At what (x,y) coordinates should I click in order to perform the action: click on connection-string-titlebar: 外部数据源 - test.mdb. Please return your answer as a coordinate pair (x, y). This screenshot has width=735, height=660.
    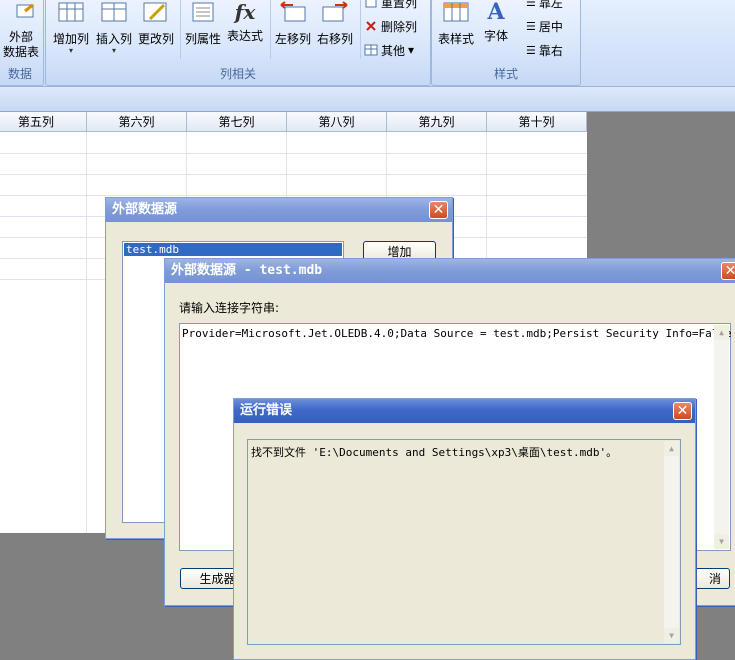
    Looking at the image, I should click on (450, 271).